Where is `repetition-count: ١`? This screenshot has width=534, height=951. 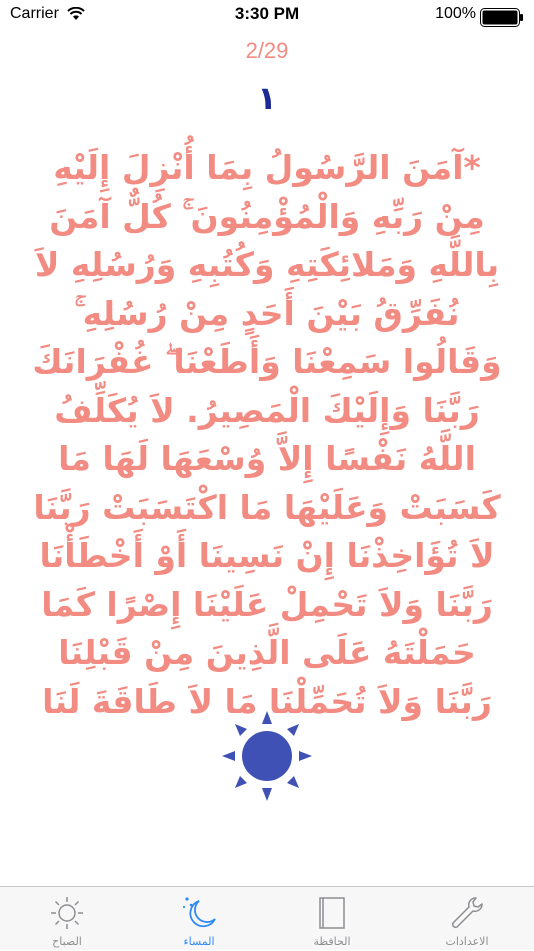
repetition-count: ١ is located at coordinates (267, 98).